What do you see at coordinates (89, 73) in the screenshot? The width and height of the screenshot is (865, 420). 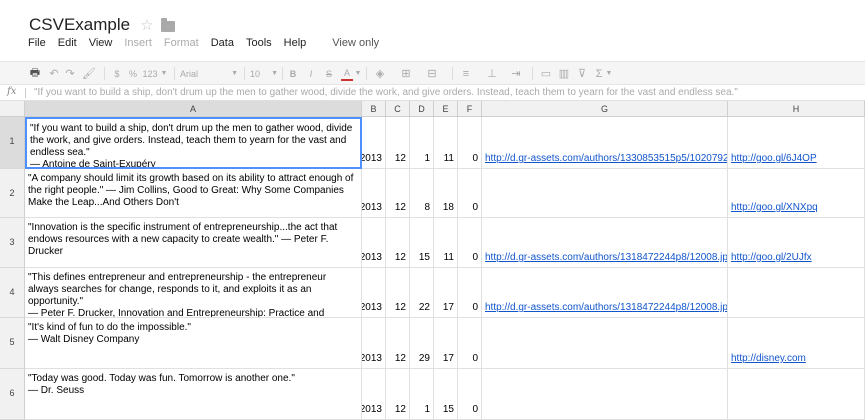 I see `paint-format-icon: 🖌` at bounding box center [89, 73].